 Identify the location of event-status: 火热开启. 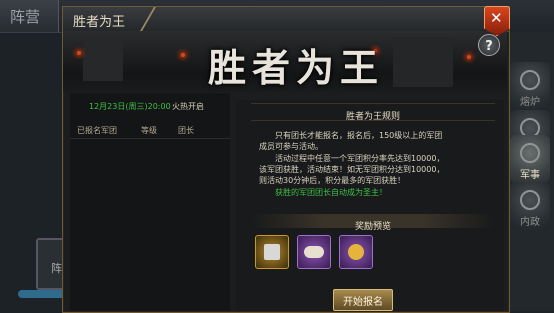
(188, 106).